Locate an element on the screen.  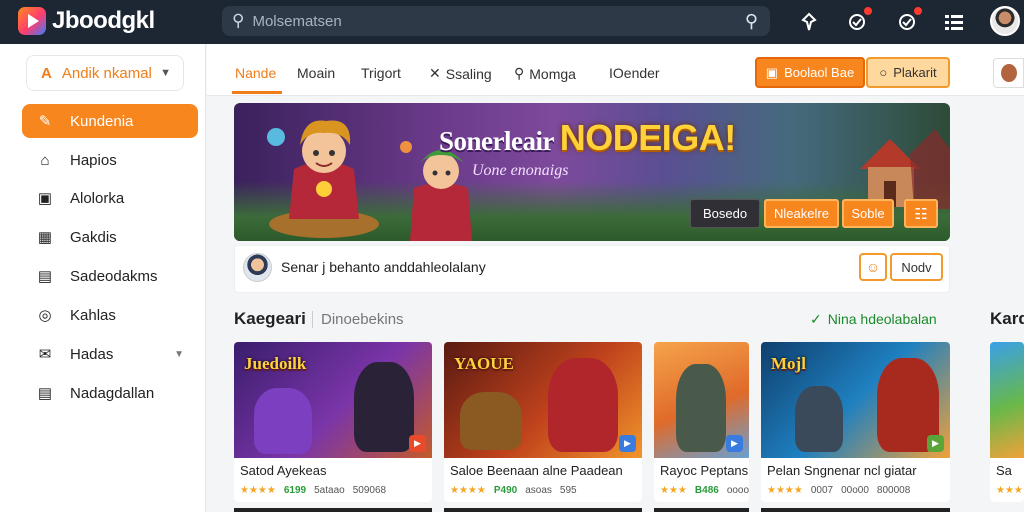
tab-label: Momga is located at coordinates (552, 73).